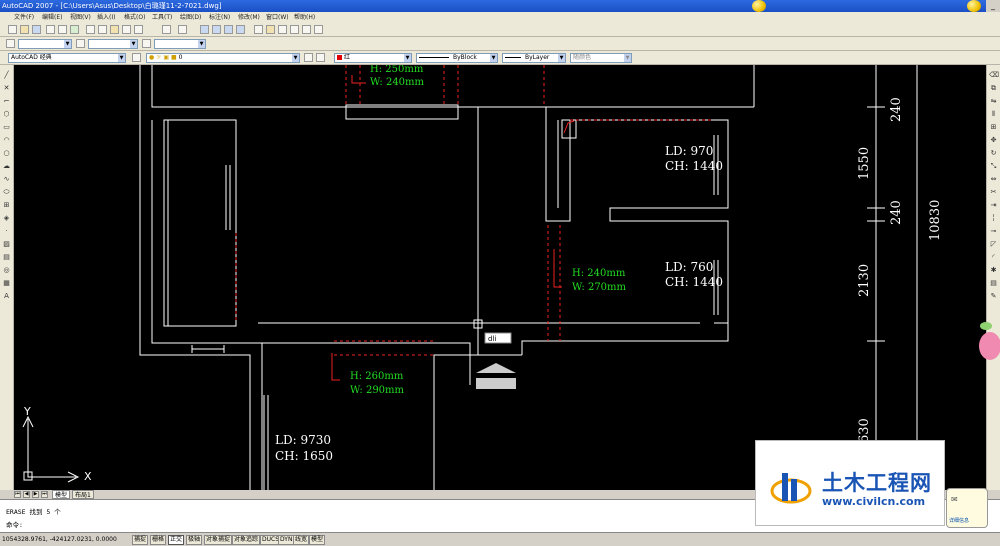 This screenshot has width=1000, height=546. What do you see at coordinates (102, 29) in the screenshot?
I see `copy-icon` at bounding box center [102, 29].